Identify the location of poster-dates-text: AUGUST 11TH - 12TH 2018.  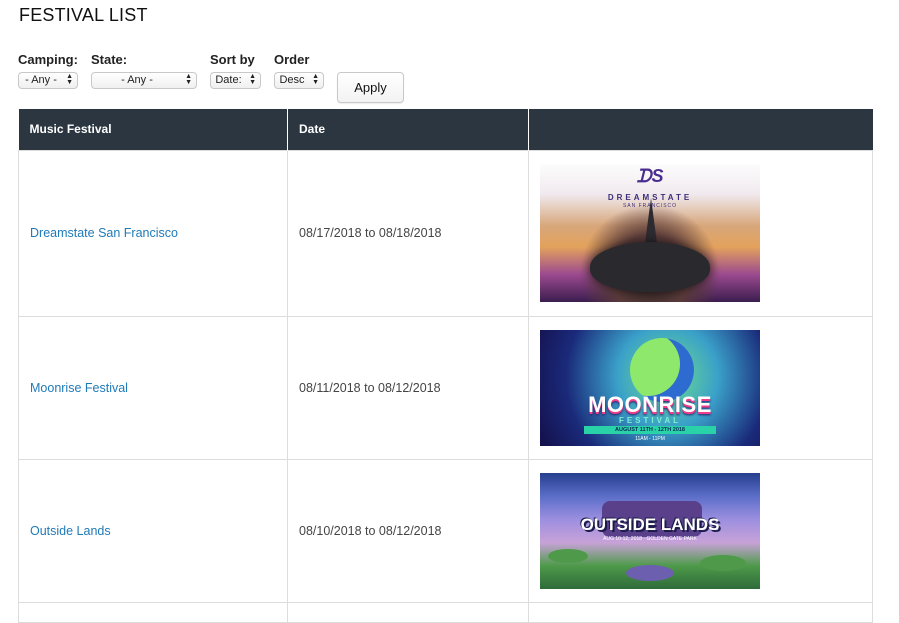
(650, 429).